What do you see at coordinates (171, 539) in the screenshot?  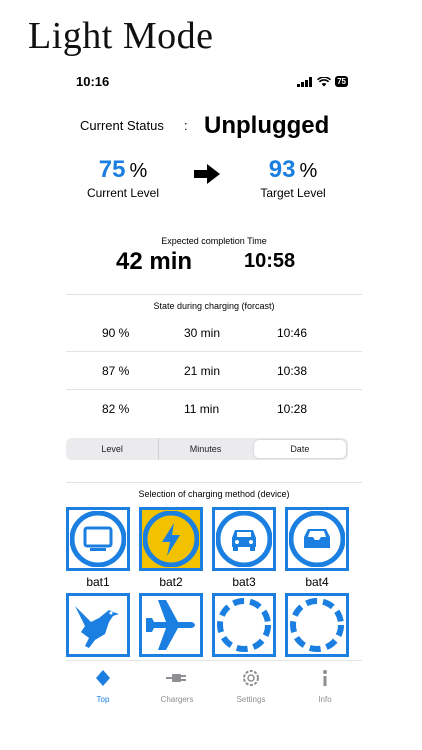 I see `lightning-icon` at bounding box center [171, 539].